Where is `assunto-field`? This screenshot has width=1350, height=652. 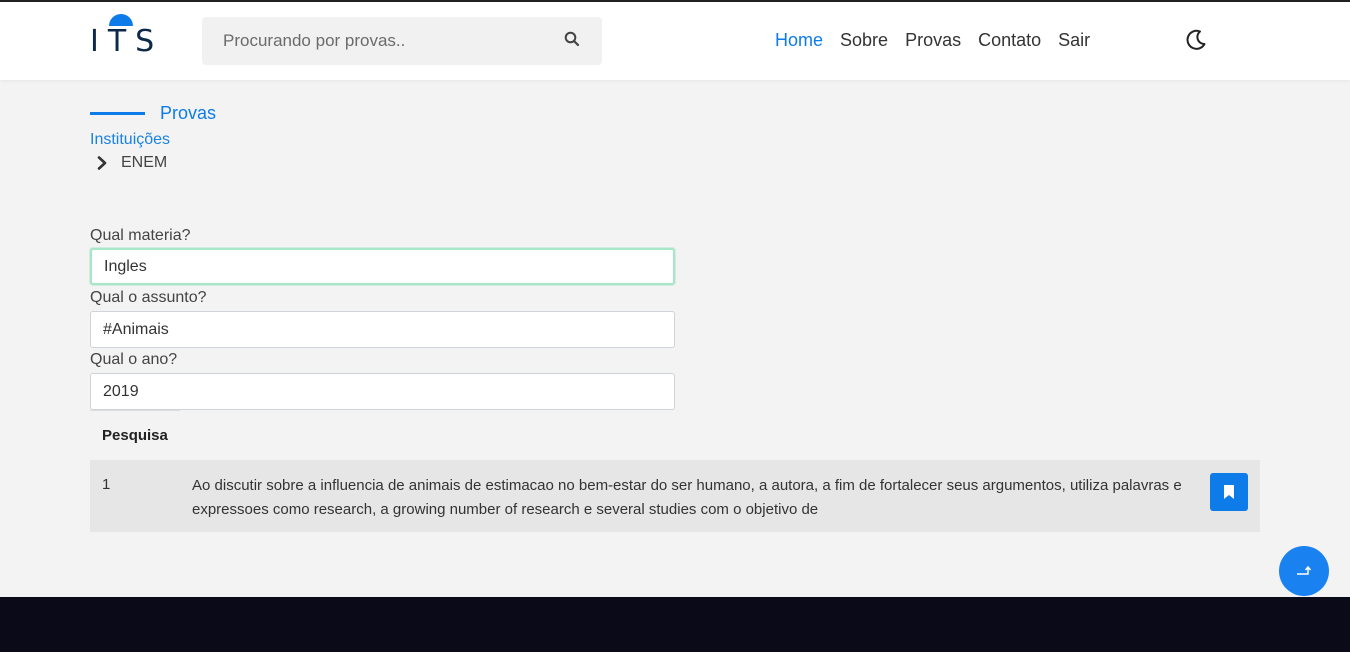
assunto-field is located at coordinates (382, 329).